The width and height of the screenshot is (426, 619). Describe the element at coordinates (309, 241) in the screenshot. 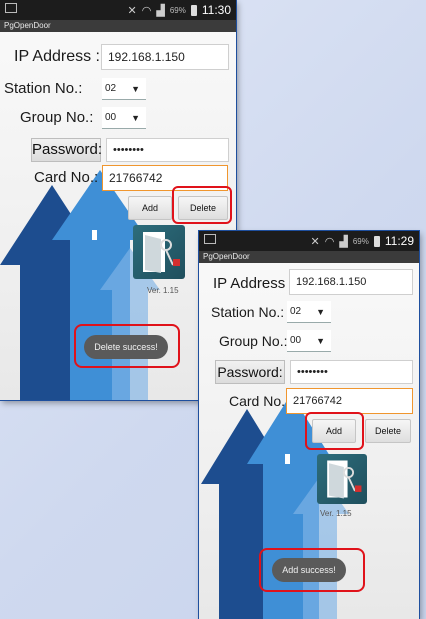

I see `status-bar: ✕ ◠ ▟ 69% 11:29` at that location.